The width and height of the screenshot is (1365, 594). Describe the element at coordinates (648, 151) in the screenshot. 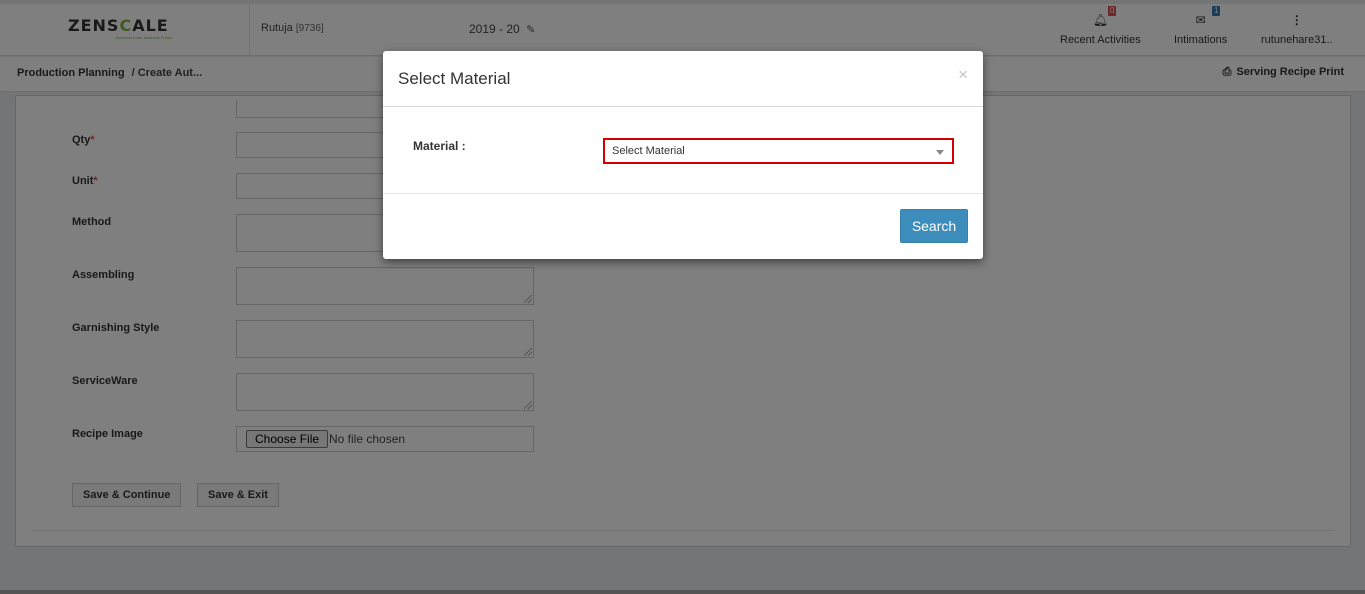

I see `material-select-value: Select Material` at that location.